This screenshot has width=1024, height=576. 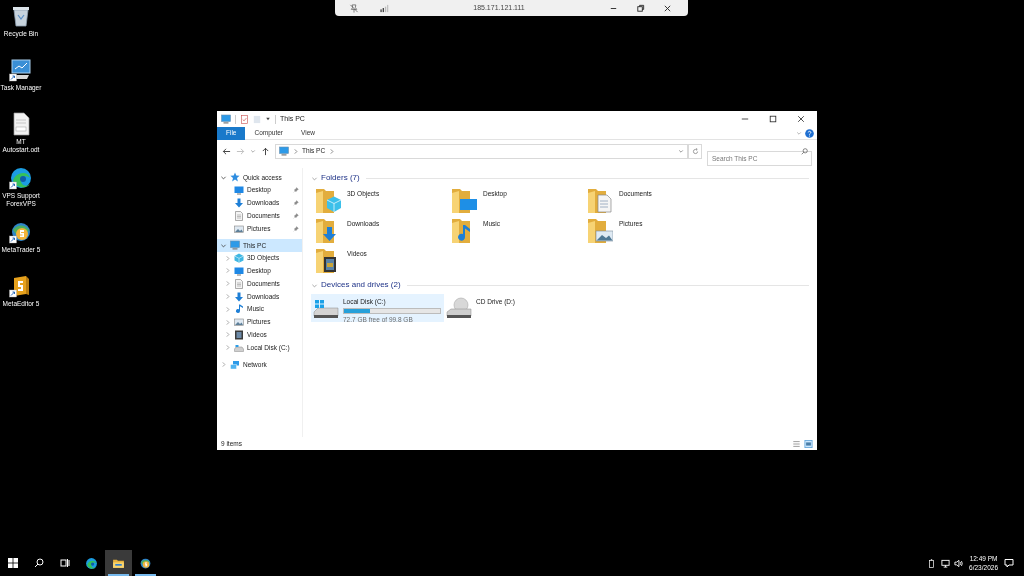 What do you see at coordinates (808, 443) in the screenshot?
I see `tiles-view-icon` at bounding box center [808, 443].